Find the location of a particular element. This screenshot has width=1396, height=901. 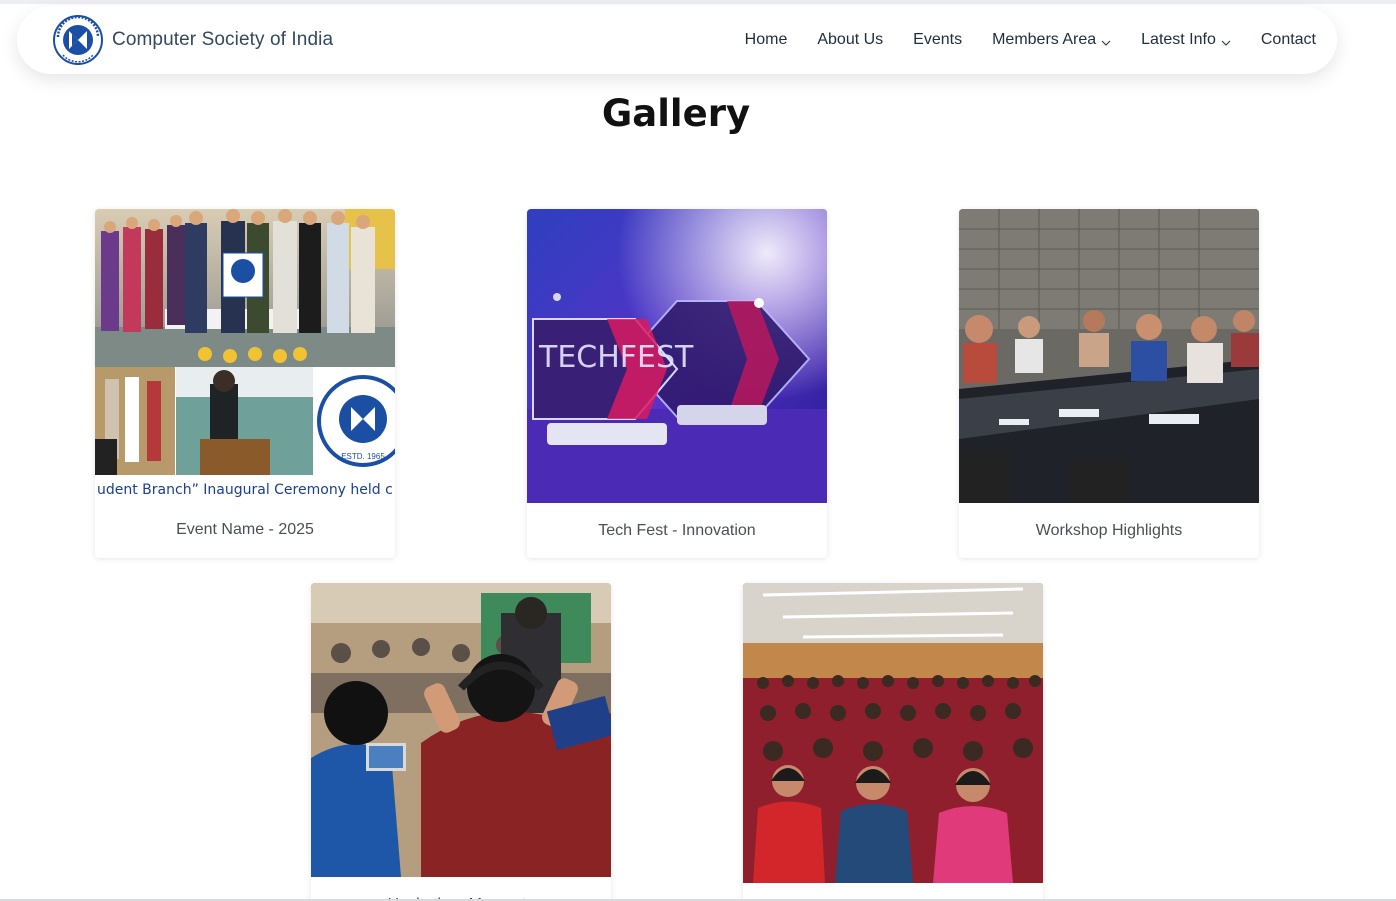

csi-stamp-text: ESTD. 1965 is located at coordinates (363, 456).